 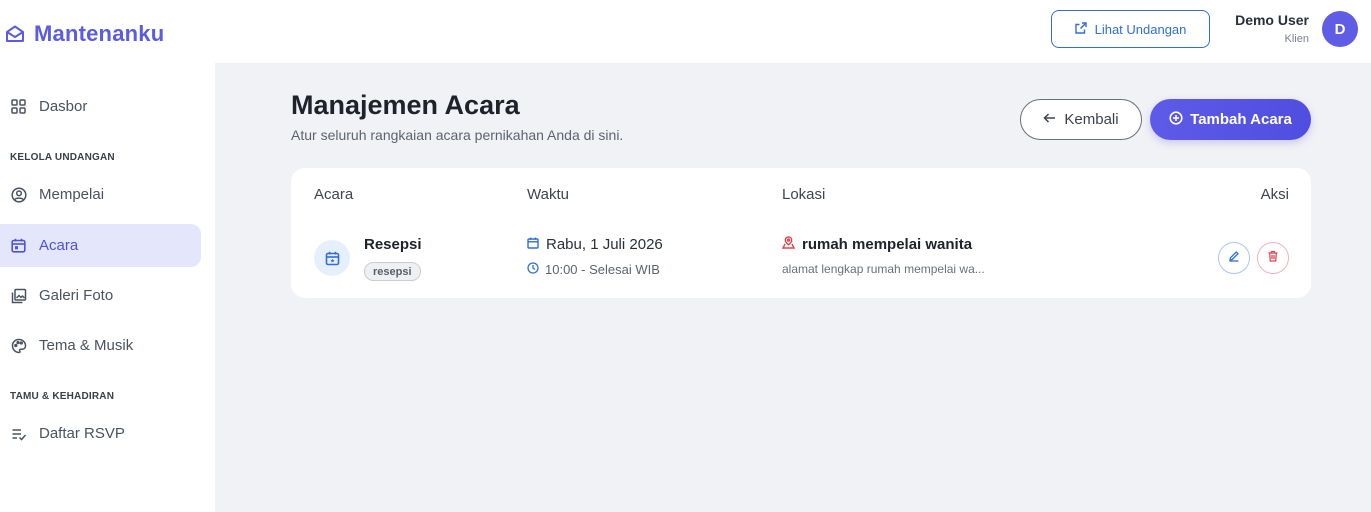 I want to click on sidebar-item-tema-musik: Tema & Musik, so click(x=100, y=345).